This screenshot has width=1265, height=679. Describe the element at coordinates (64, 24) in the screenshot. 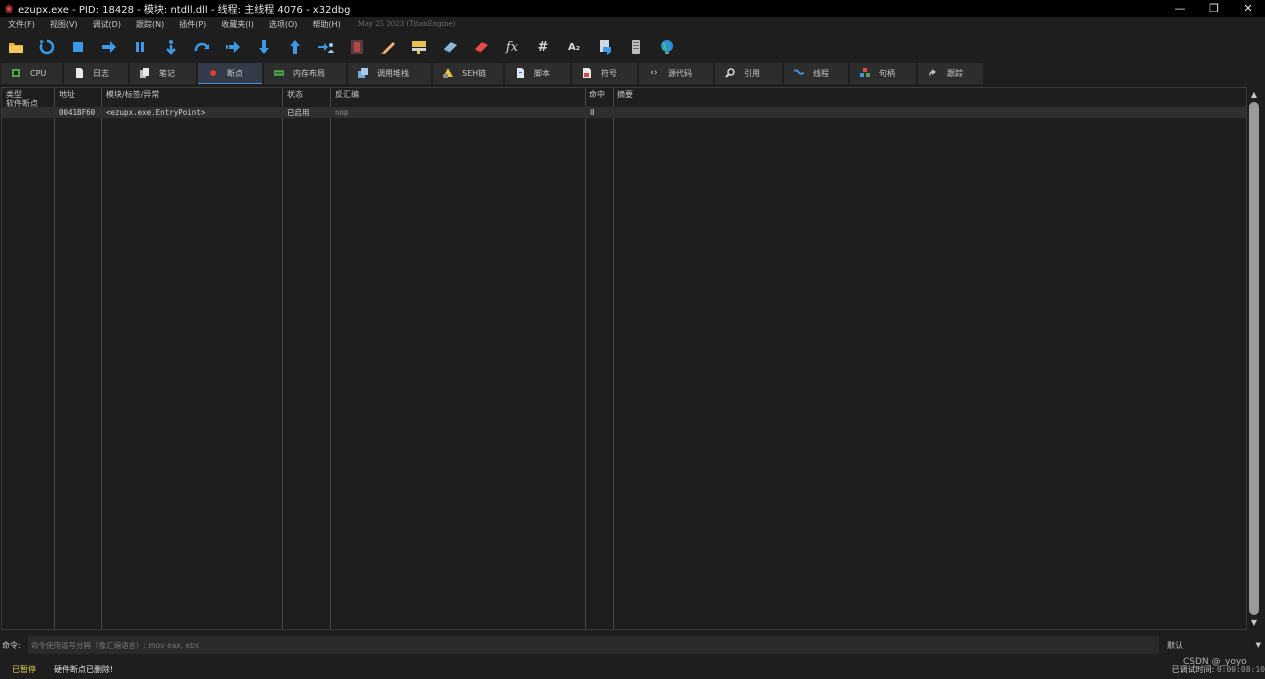

I see `menu-view: 视图(V)` at that location.